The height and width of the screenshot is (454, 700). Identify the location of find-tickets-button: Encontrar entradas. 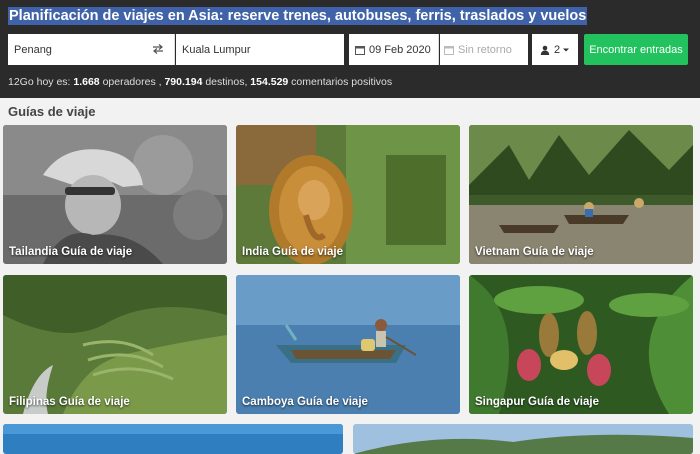
(636, 49).